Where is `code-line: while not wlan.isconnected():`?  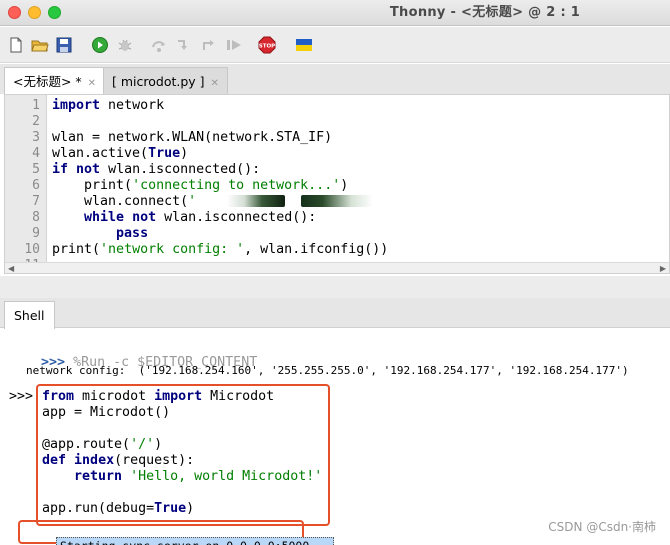 code-line: while not wlan.isconnected(): is located at coordinates (184, 217).